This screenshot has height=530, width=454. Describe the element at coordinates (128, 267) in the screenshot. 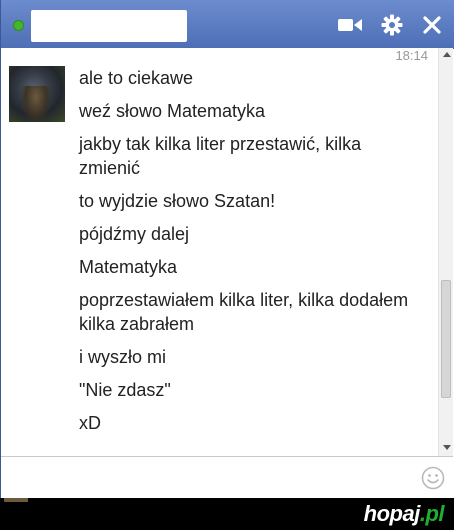

I see `message-text: Matematyka` at that location.